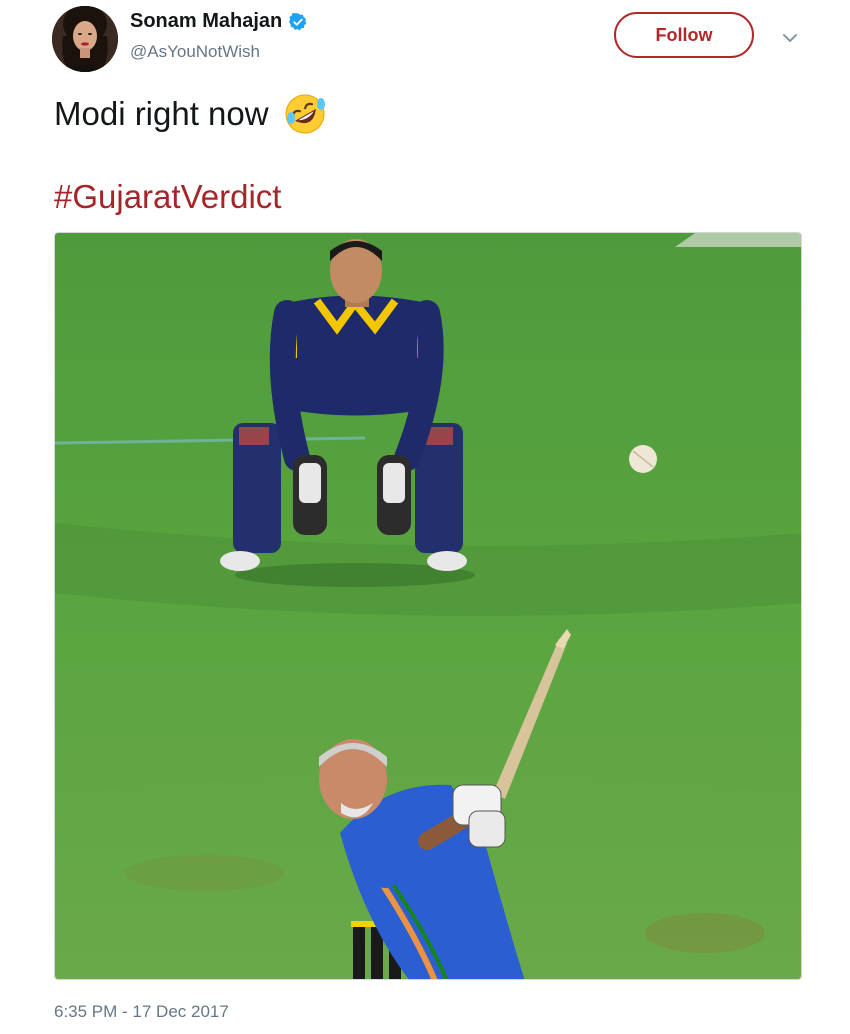 Image resolution: width=850 pixels, height=1034 pixels. I want to click on tweet-text: Modi right now, so click(190, 114).